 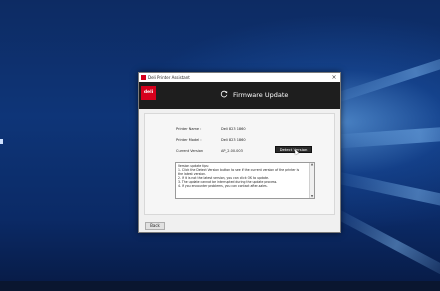 I want to click on desktop-edge-marker, so click(x=1, y=141).